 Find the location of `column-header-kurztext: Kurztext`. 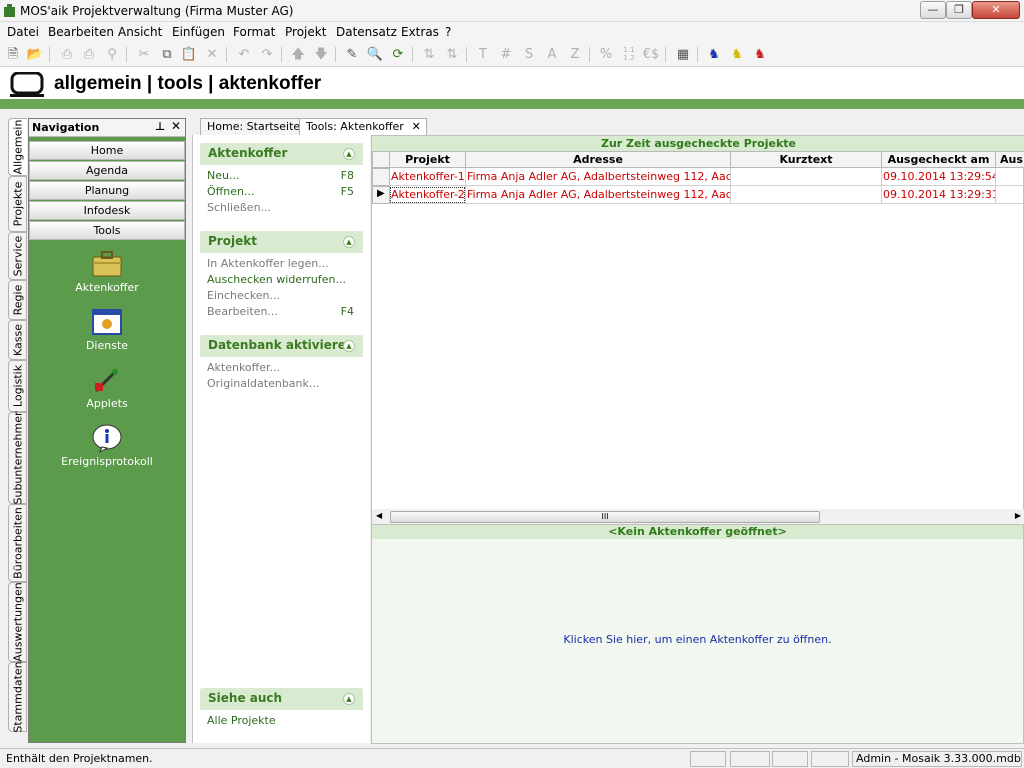

column-header-kurztext: Kurztext is located at coordinates (806, 159).